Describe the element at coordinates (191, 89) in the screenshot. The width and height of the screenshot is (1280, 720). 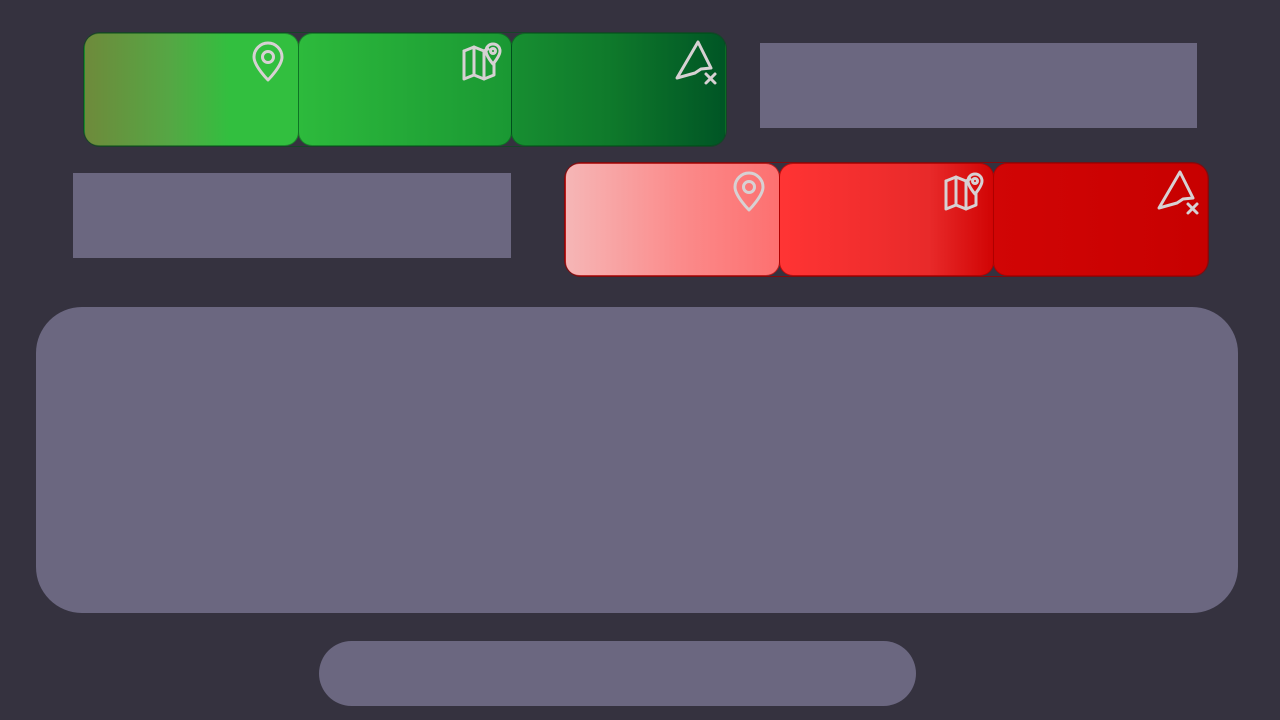
I see `green-map-pin-button` at that location.